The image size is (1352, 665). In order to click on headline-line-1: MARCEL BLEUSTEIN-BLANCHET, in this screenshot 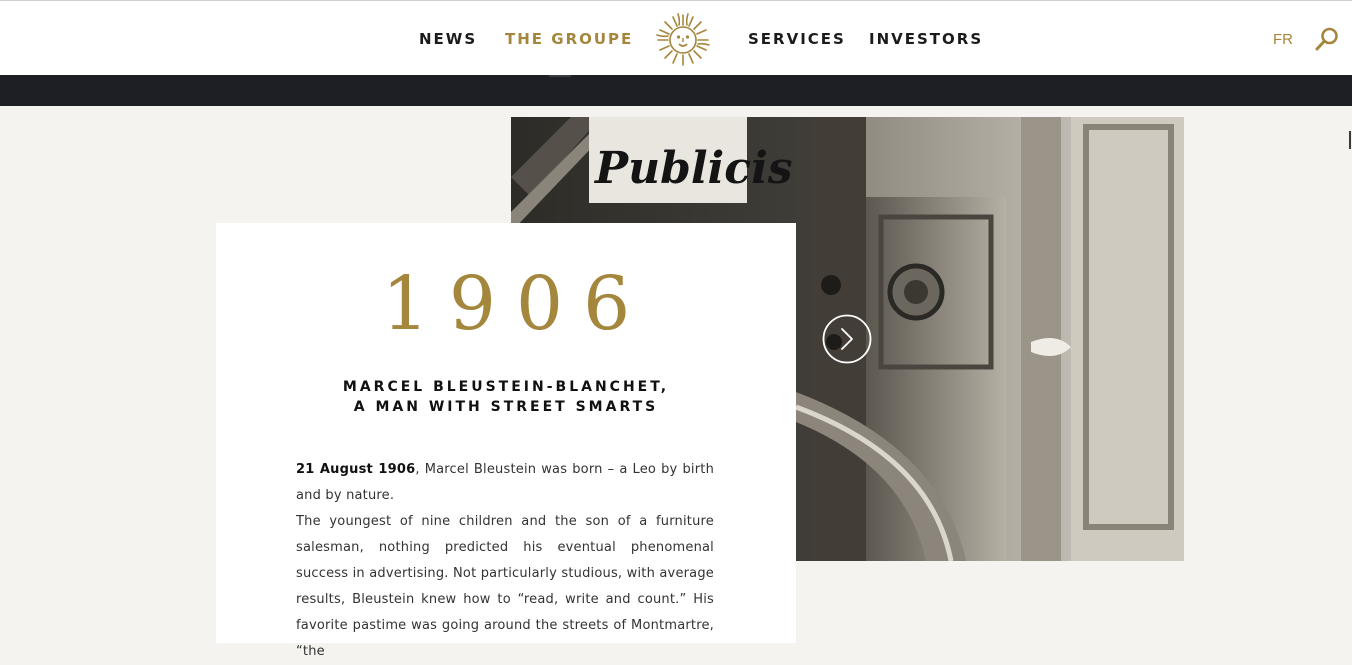, I will do `click(506, 387)`.